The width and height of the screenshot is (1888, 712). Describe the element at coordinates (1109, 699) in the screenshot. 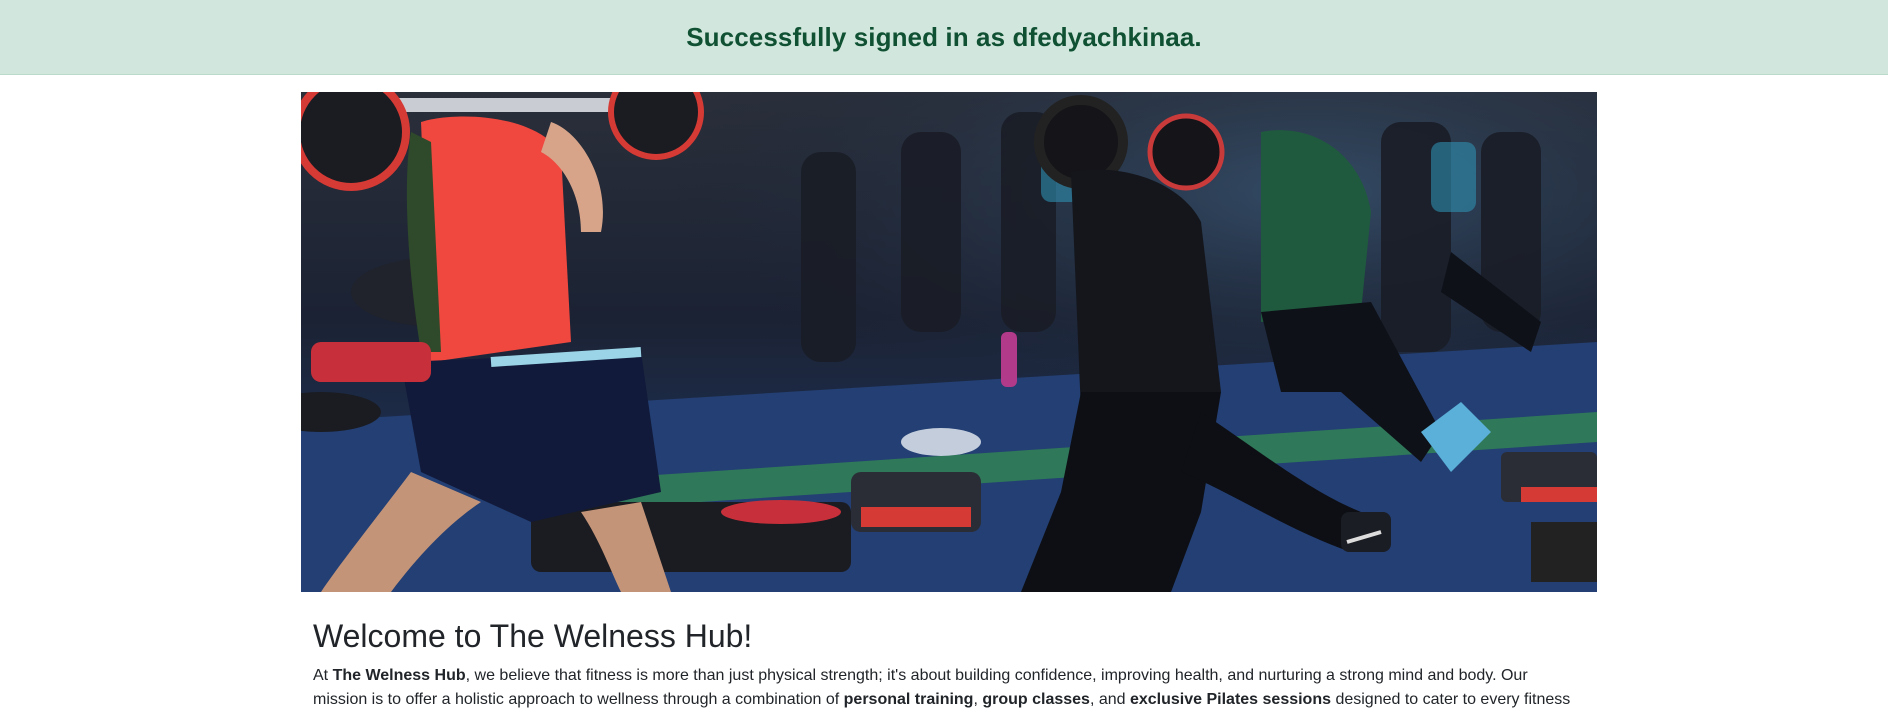

I see `separator-and: , and` at that location.